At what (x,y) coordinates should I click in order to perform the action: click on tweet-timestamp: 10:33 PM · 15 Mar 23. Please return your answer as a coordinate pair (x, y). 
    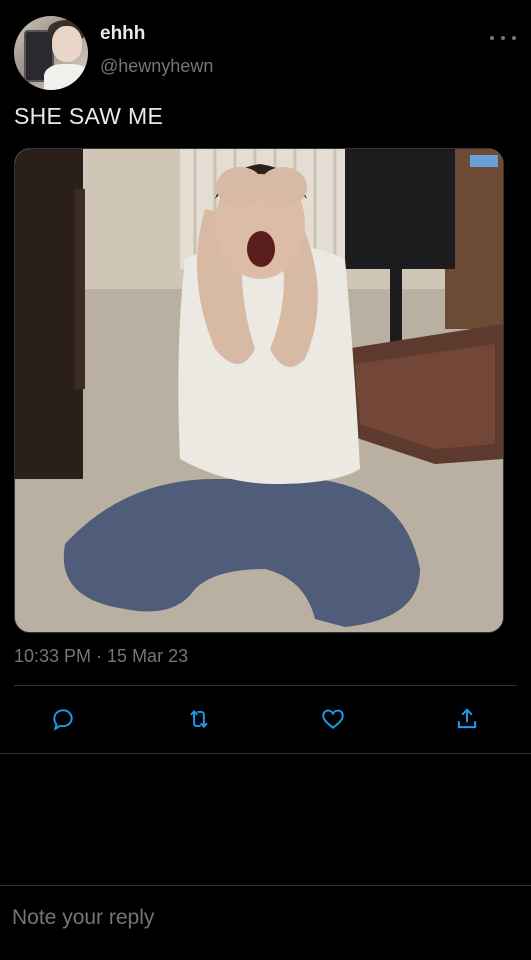
    Looking at the image, I should click on (101, 656).